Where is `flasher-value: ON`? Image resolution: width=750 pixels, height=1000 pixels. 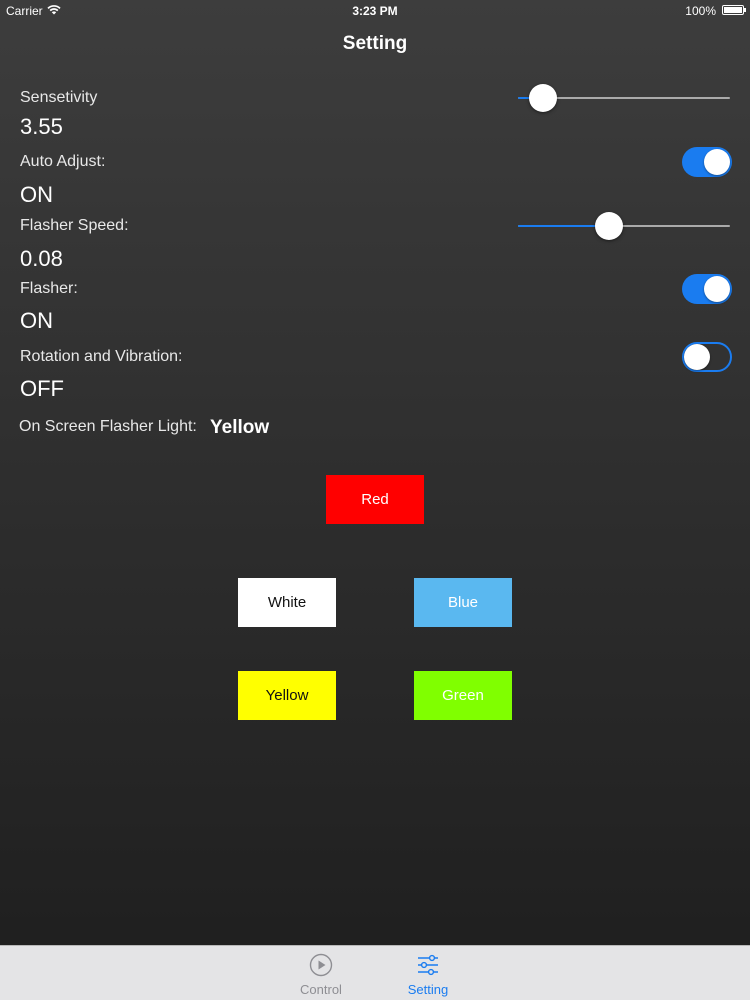
flasher-value: ON is located at coordinates (36, 320).